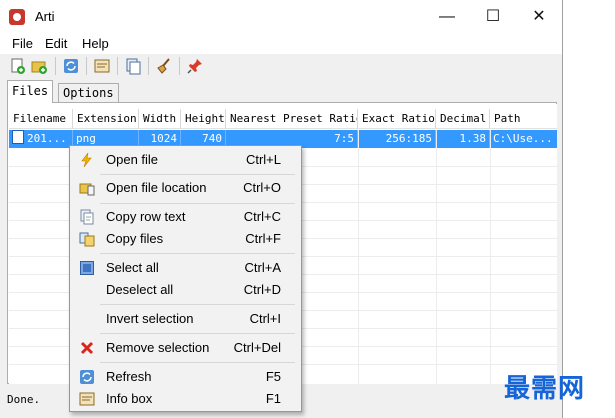  I want to click on menu-copy-files: Copy files Ctrl+F, so click(185, 239).